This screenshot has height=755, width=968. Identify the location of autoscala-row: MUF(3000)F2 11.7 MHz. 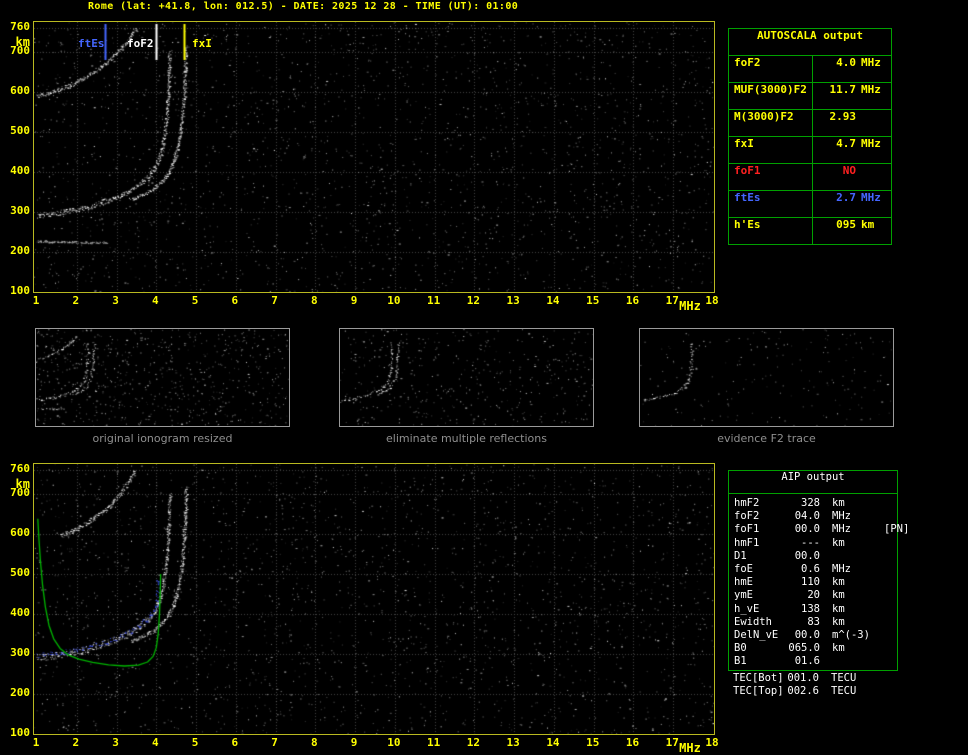
(810, 95).